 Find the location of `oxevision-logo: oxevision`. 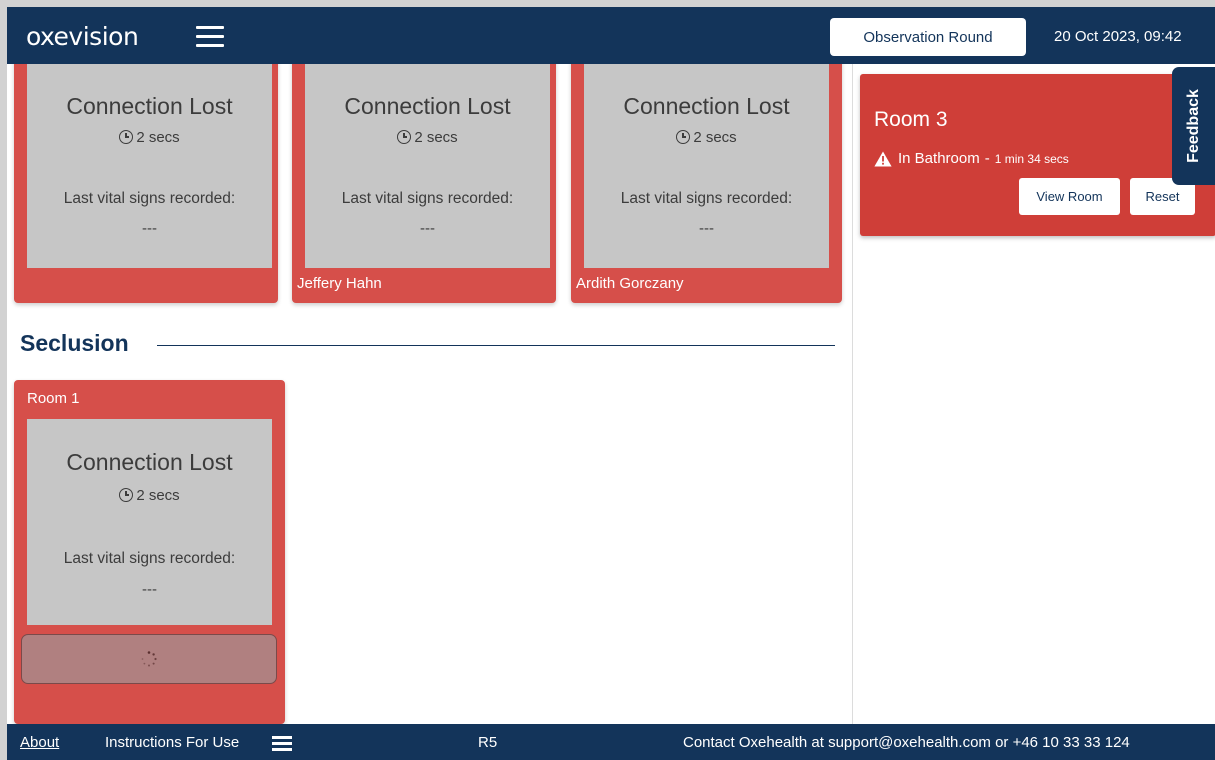

oxevision-logo: oxevision is located at coordinates (82, 36).